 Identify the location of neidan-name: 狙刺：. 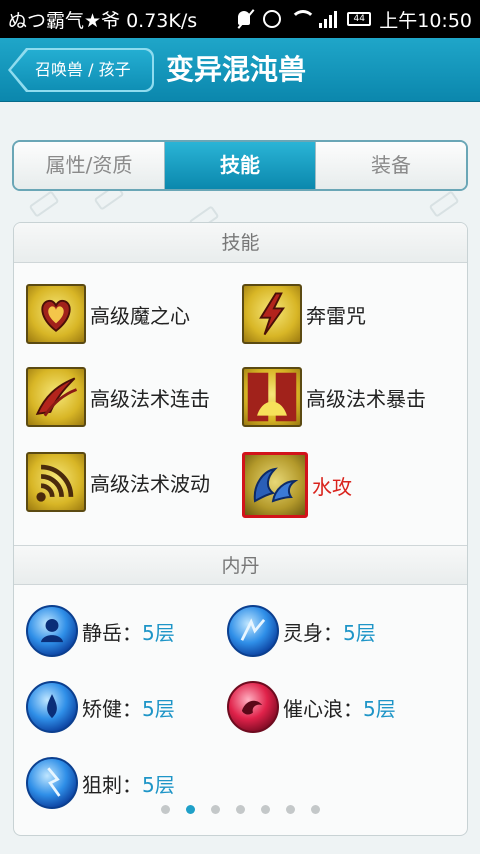
(112, 784).